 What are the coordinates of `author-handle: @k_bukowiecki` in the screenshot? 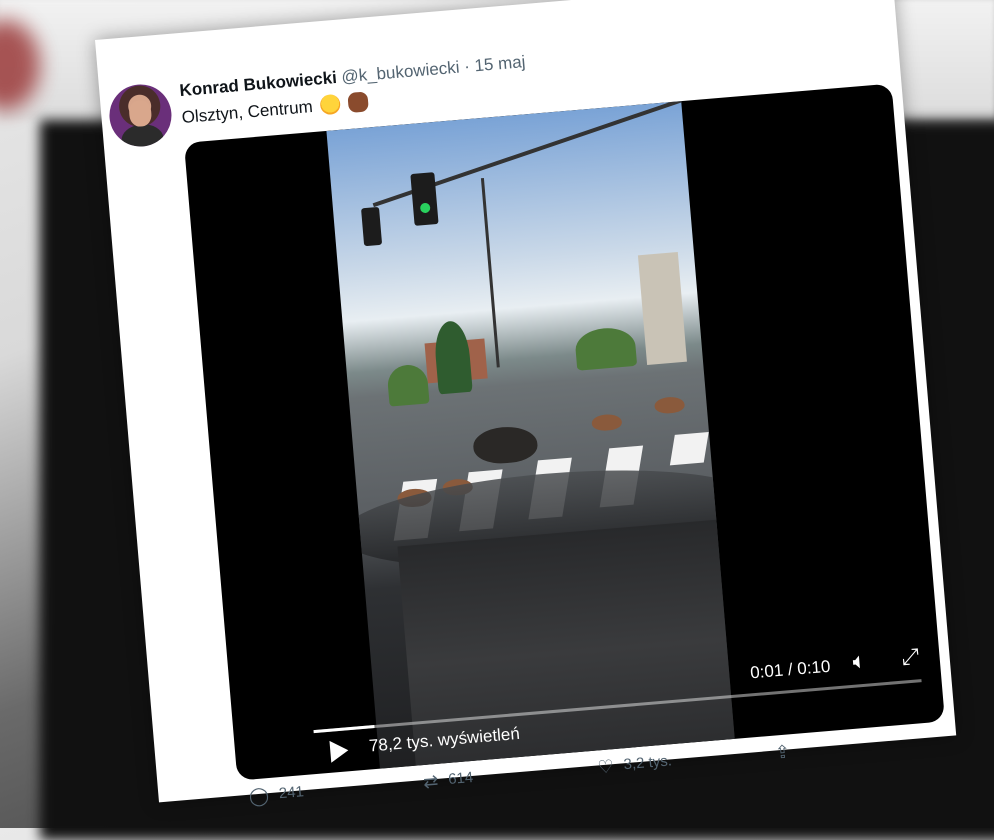 It's located at (401, 72).